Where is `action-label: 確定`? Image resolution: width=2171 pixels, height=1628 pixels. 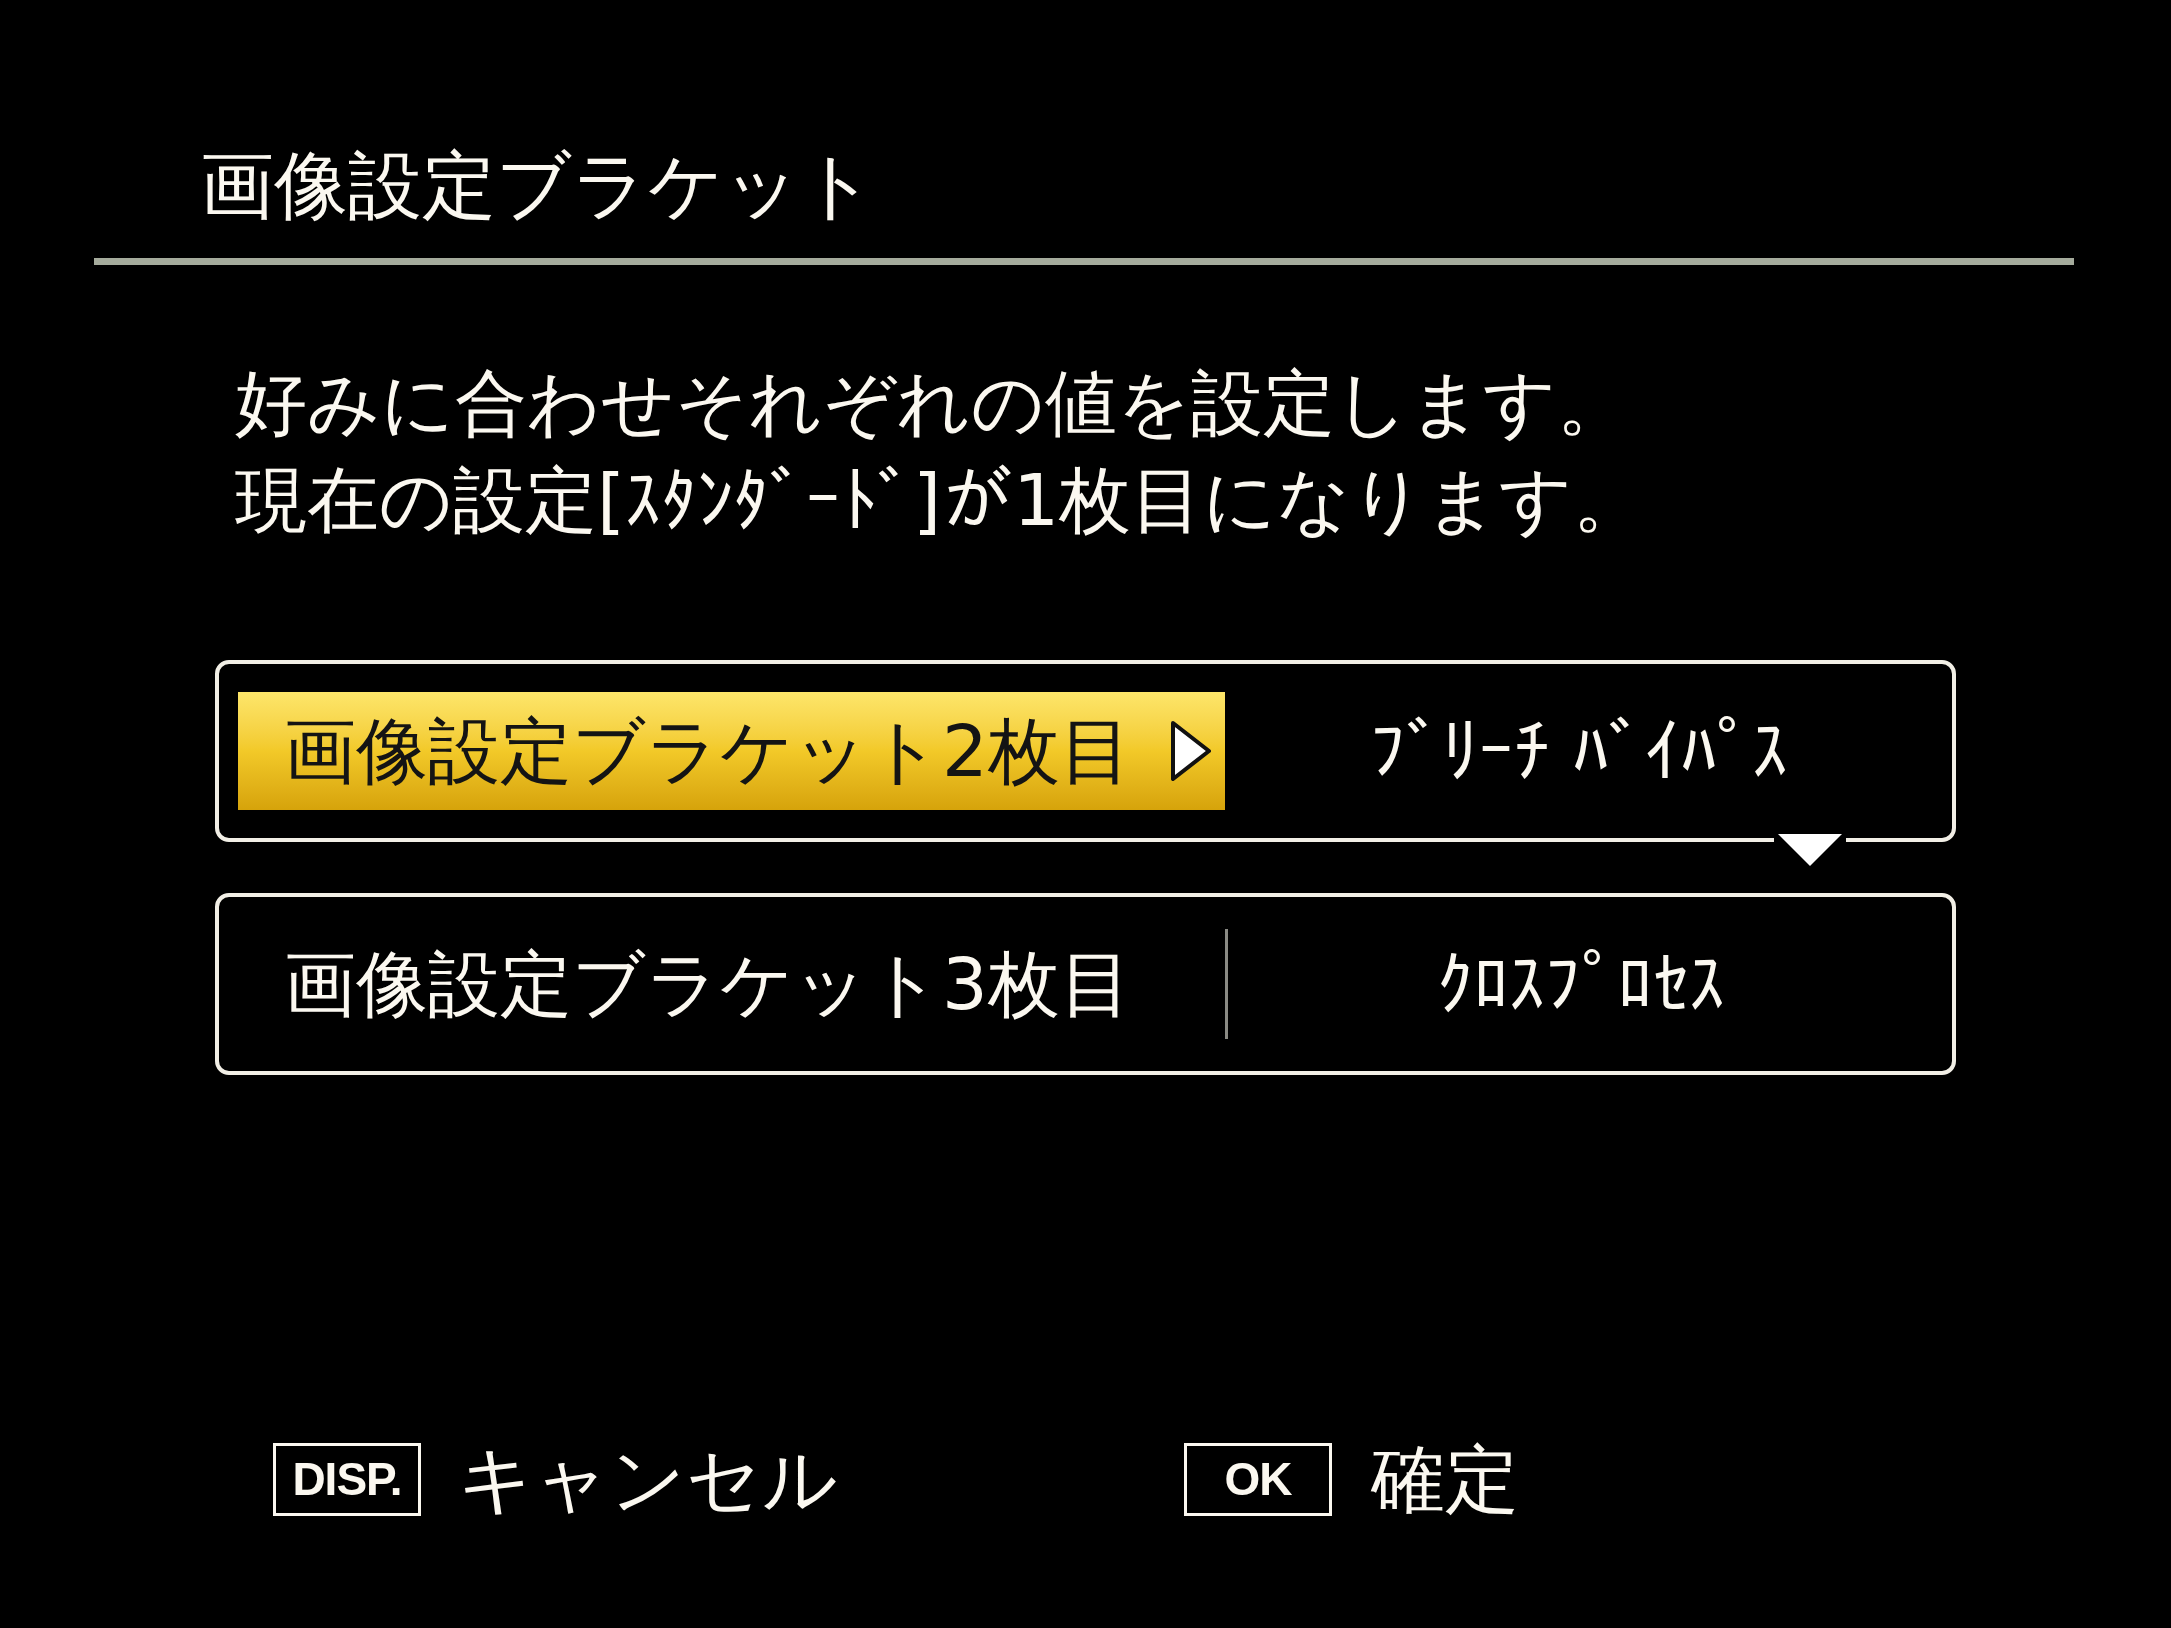 action-label: 確定 is located at coordinates (1445, 1479).